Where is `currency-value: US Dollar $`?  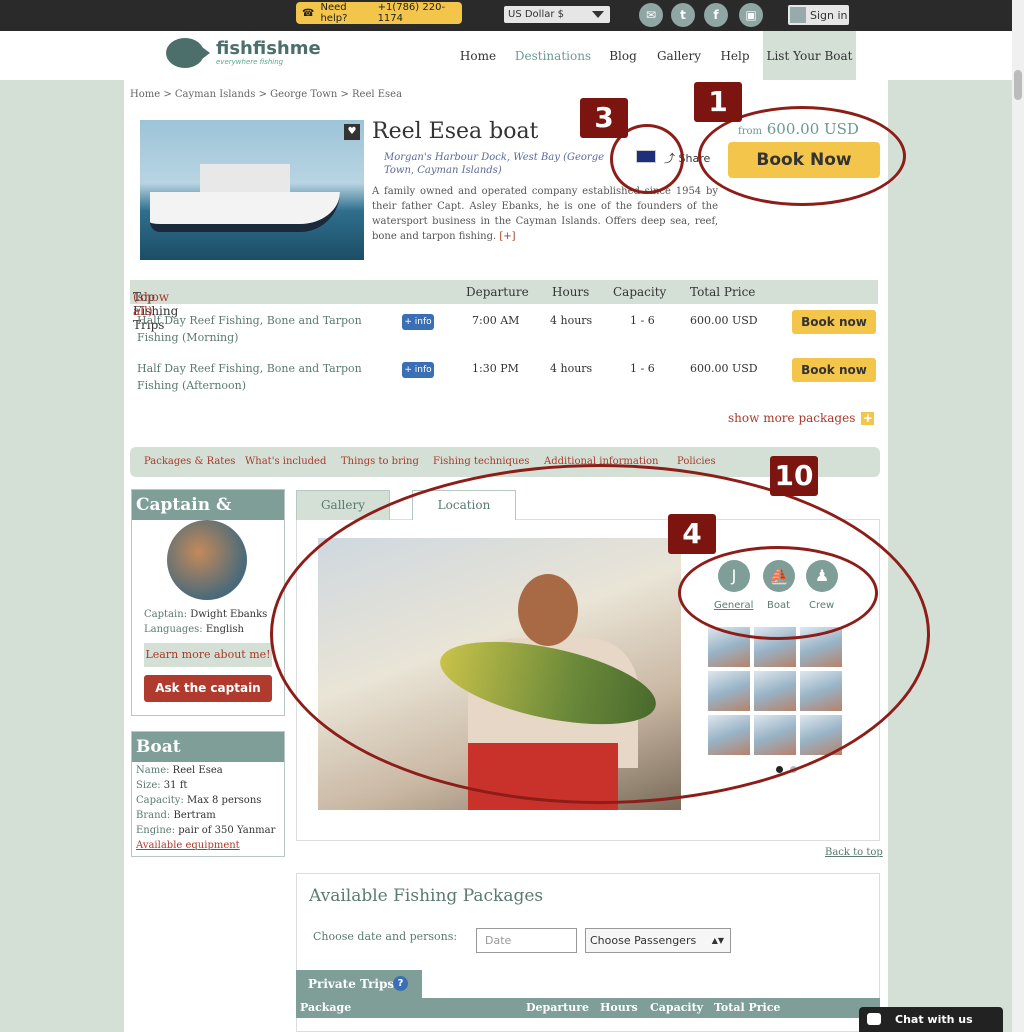
currency-value: US Dollar $ is located at coordinates (536, 14).